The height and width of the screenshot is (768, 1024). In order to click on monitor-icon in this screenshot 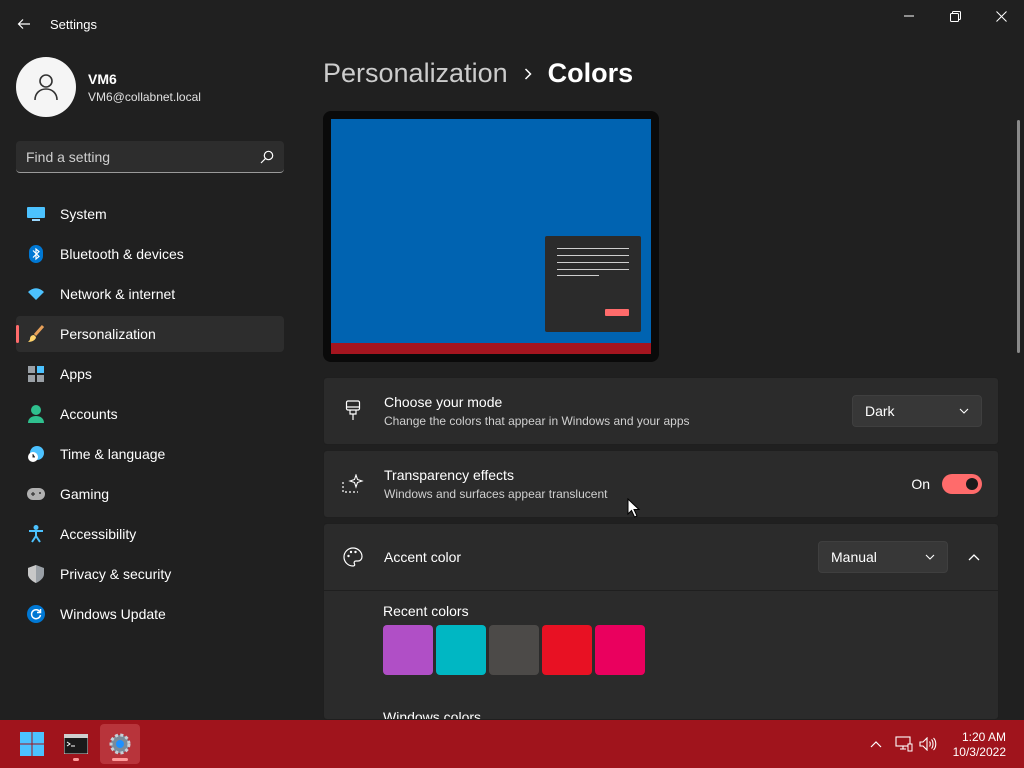, I will do `click(36, 214)`.